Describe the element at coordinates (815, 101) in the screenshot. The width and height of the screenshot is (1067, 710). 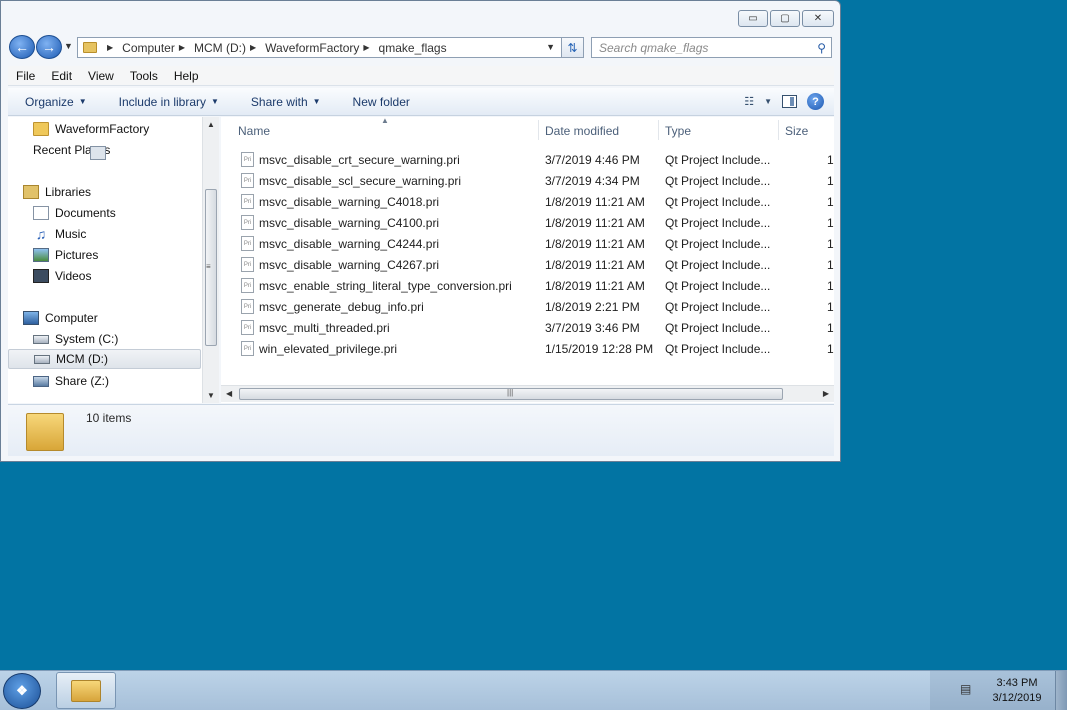
I see `help-icon: ?` at that location.